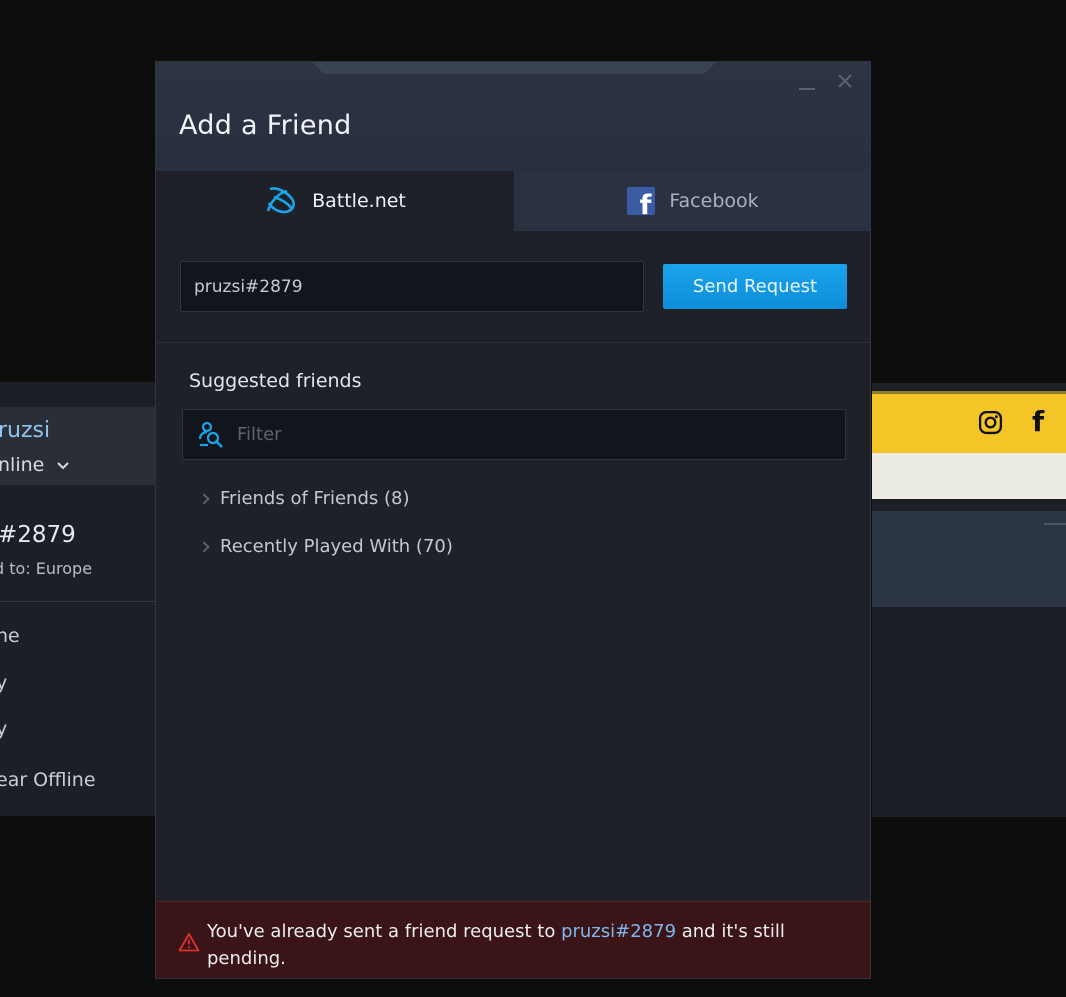  I want to click on profile-status-dropdown: nline, so click(35, 465).